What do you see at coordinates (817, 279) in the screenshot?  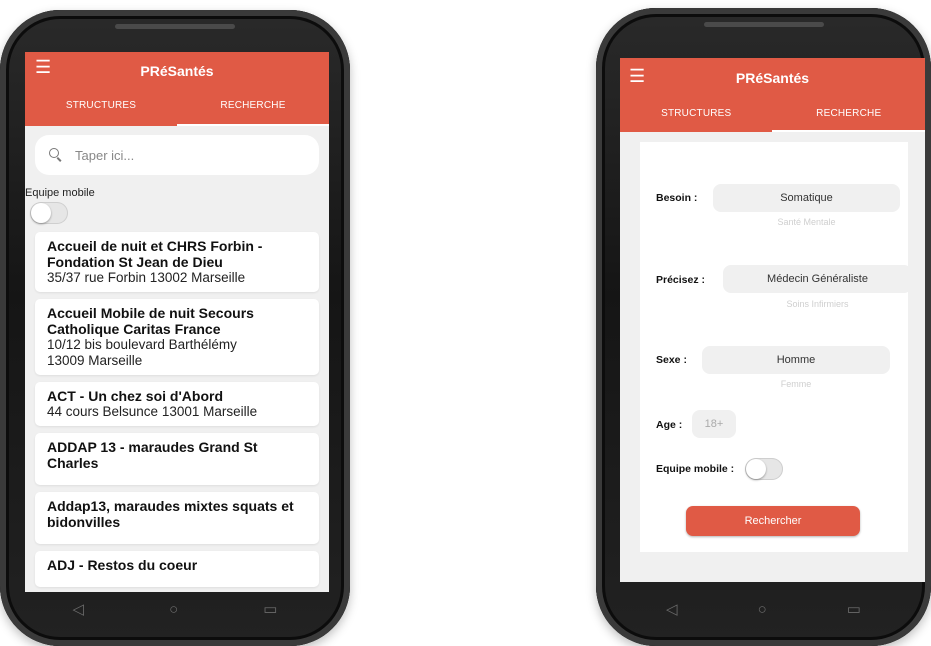 I see `specify-picker: Médecin Généraliste` at bounding box center [817, 279].